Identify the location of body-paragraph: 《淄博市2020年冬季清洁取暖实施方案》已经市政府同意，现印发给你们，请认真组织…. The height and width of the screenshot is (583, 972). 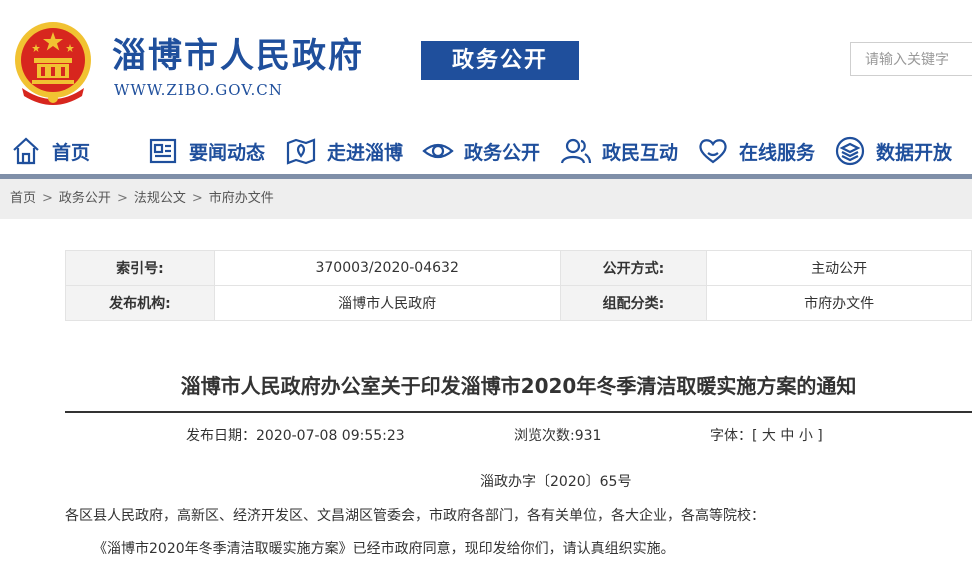
(384, 549).